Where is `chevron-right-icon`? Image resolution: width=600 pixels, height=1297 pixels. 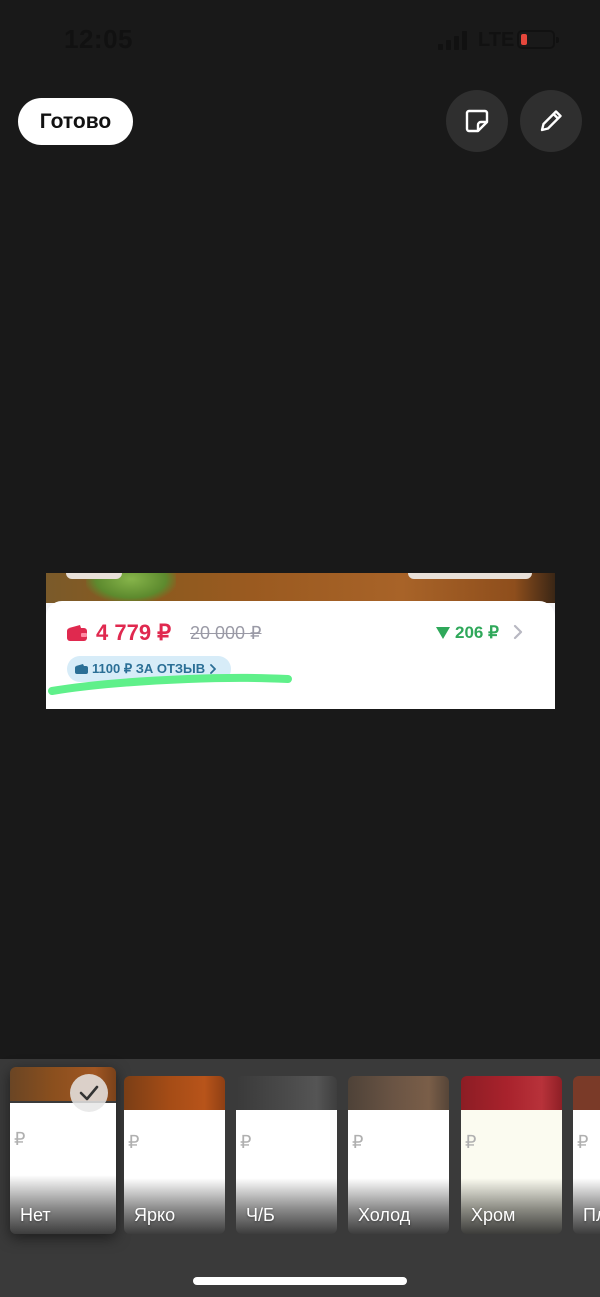
chevron-right-icon is located at coordinates (518, 632).